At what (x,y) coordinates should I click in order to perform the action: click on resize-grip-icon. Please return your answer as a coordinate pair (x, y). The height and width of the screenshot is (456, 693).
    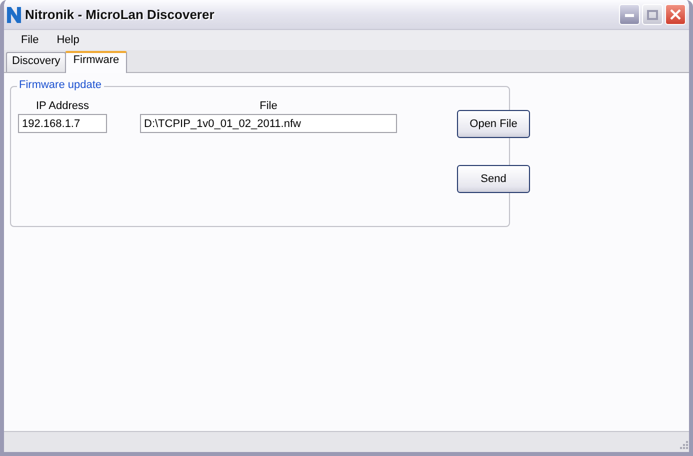
    Looking at the image, I should click on (683, 446).